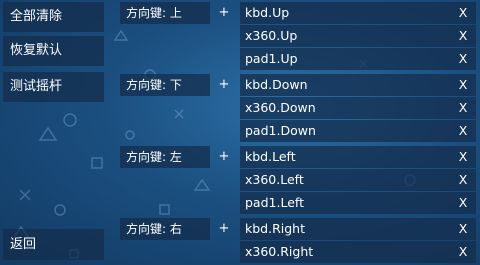 This screenshot has width=480, height=265. What do you see at coordinates (276, 84) in the screenshot?
I see `binding-label: kbd.Down` at bounding box center [276, 84].